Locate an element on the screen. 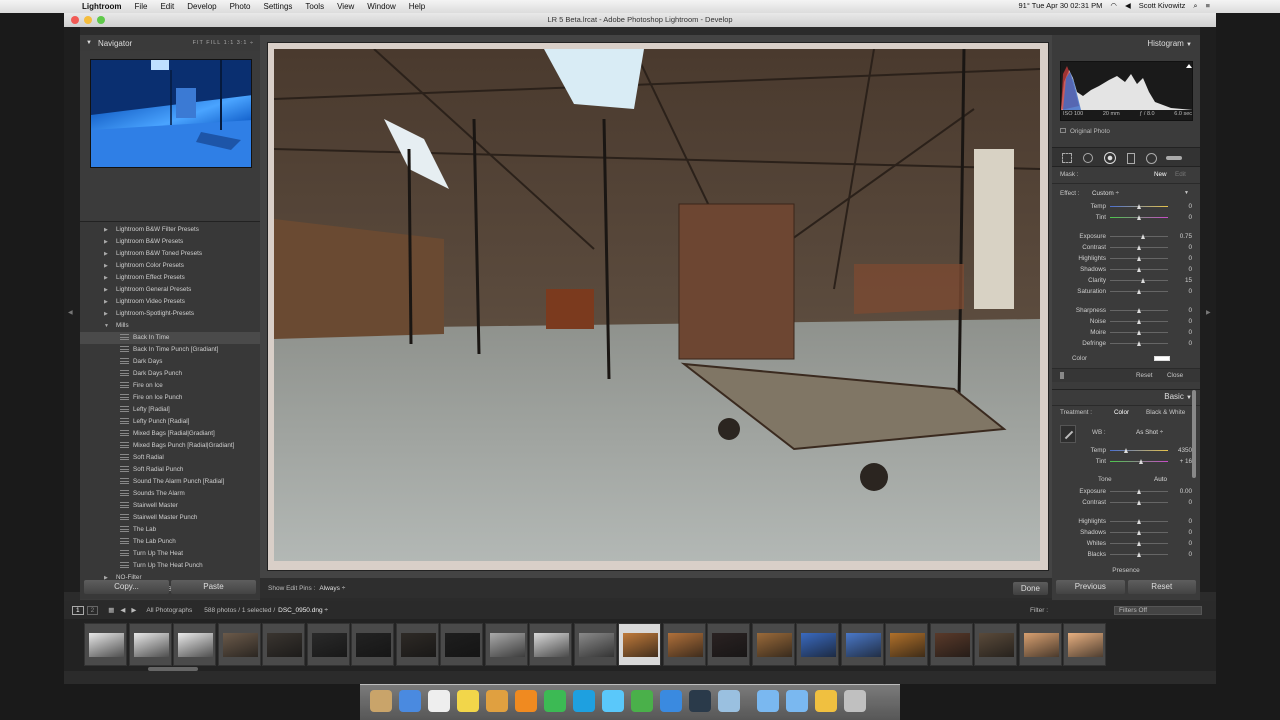 Image resolution: width=1280 pixels, height=720 pixels. treatment-bw: Black & White is located at coordinates (1165, 412).